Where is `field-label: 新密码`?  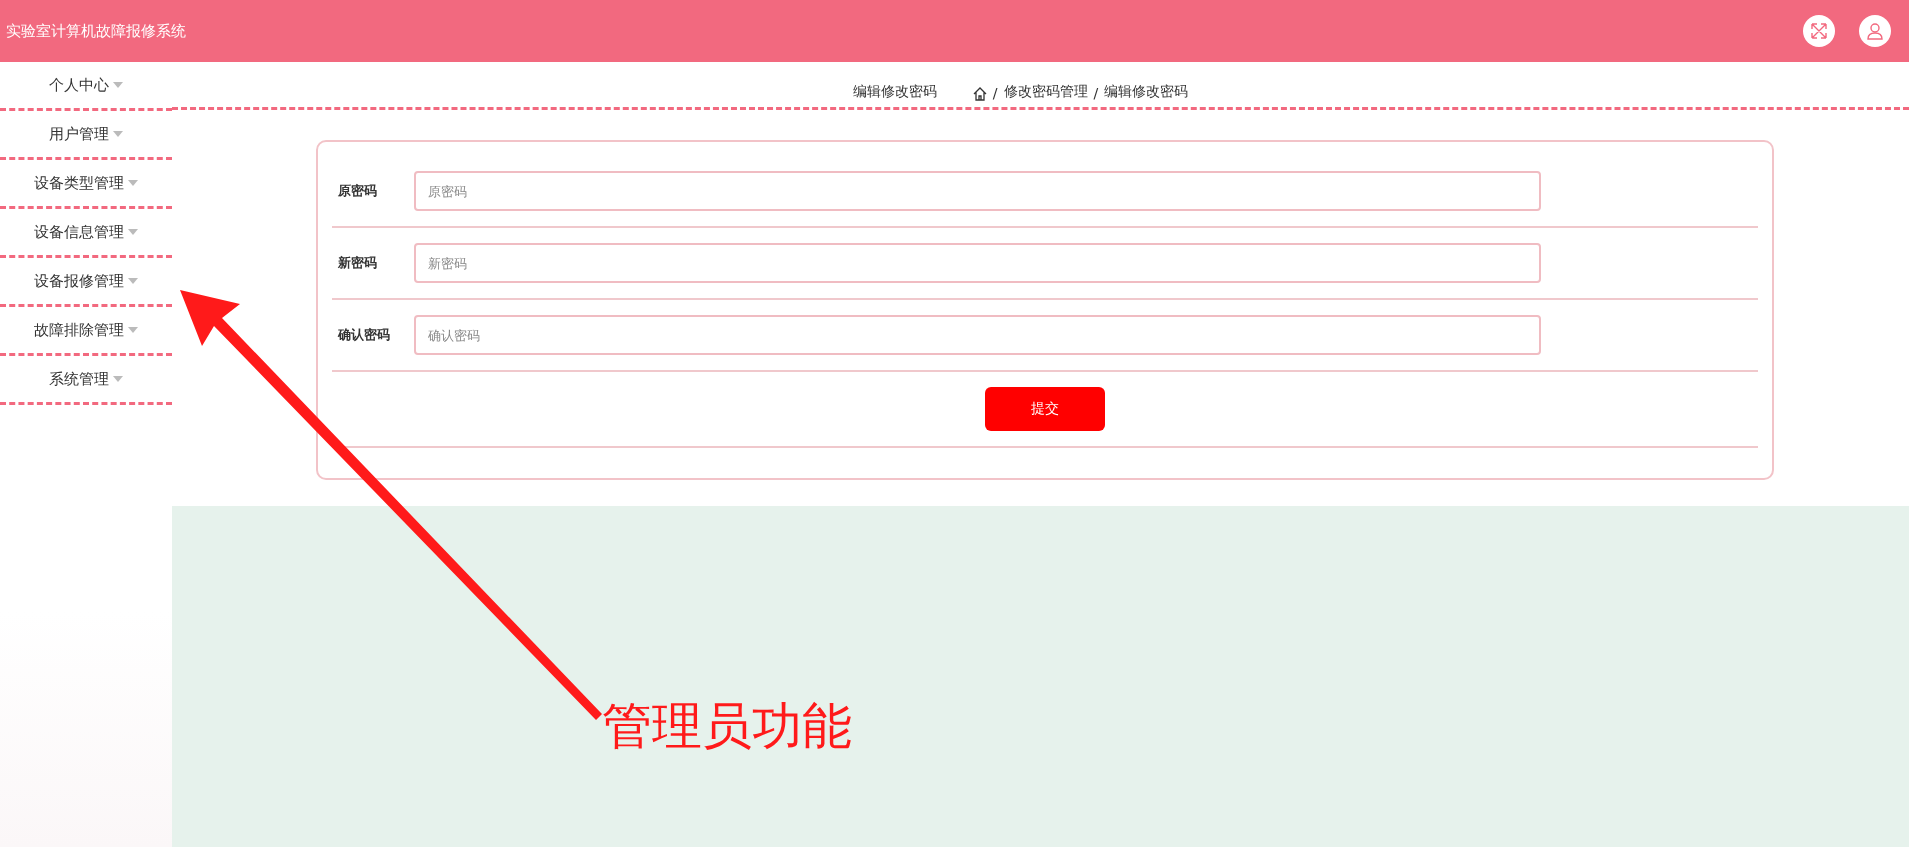
field-label: 新密码 is located at coordinates (357, 263).